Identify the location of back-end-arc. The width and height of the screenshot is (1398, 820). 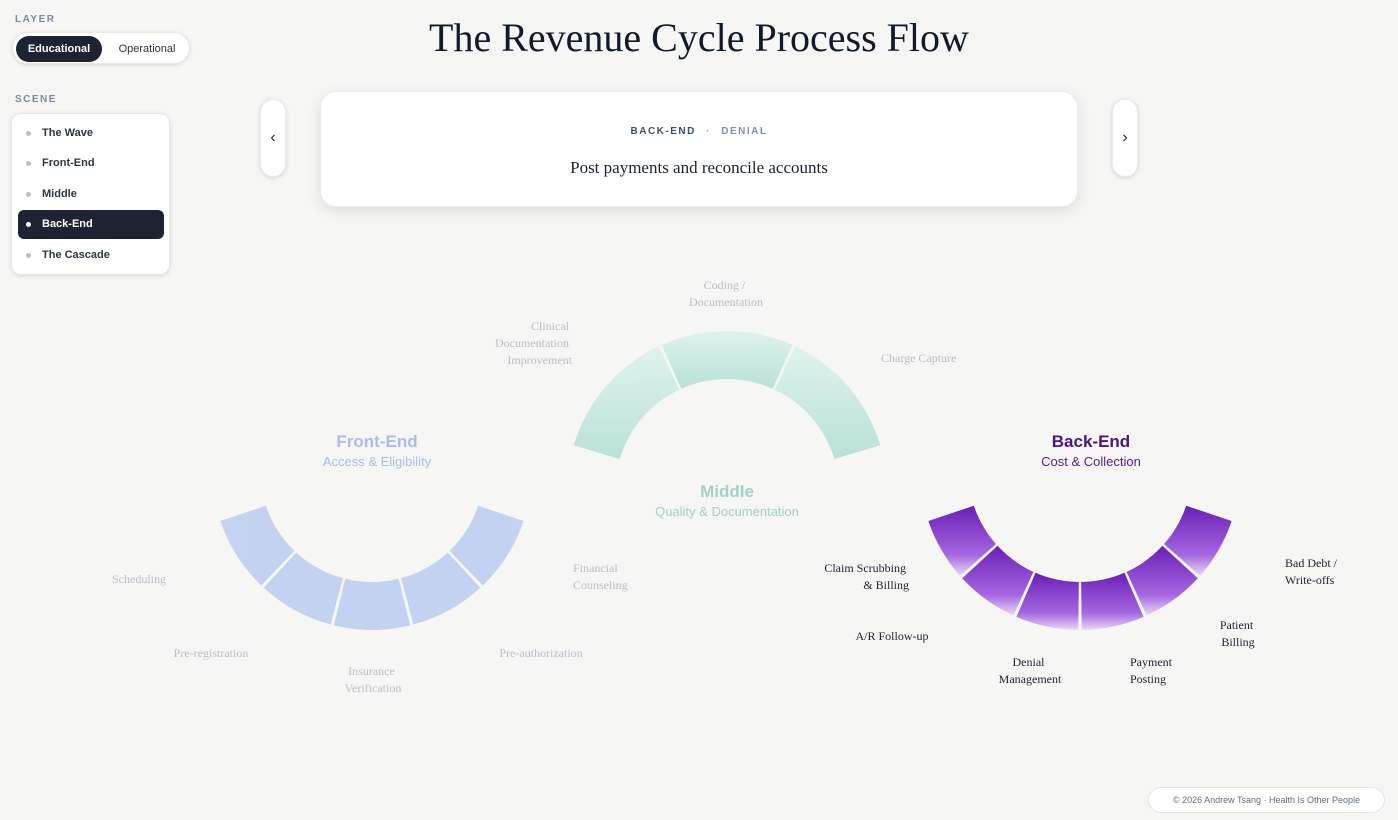
(1080, 567).